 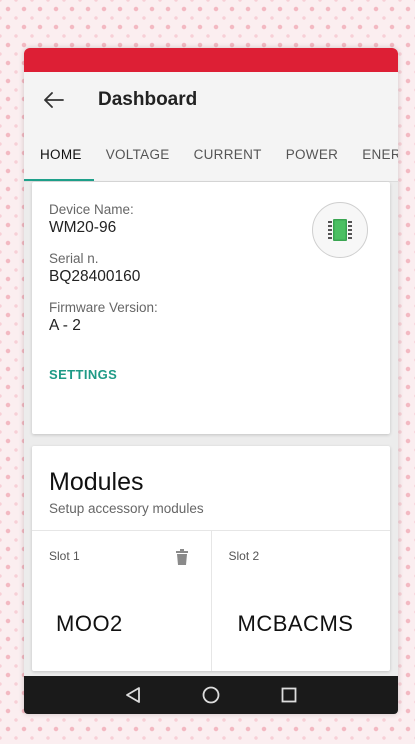 I want to click on system-nav-bar, so click(x=211, y=695).